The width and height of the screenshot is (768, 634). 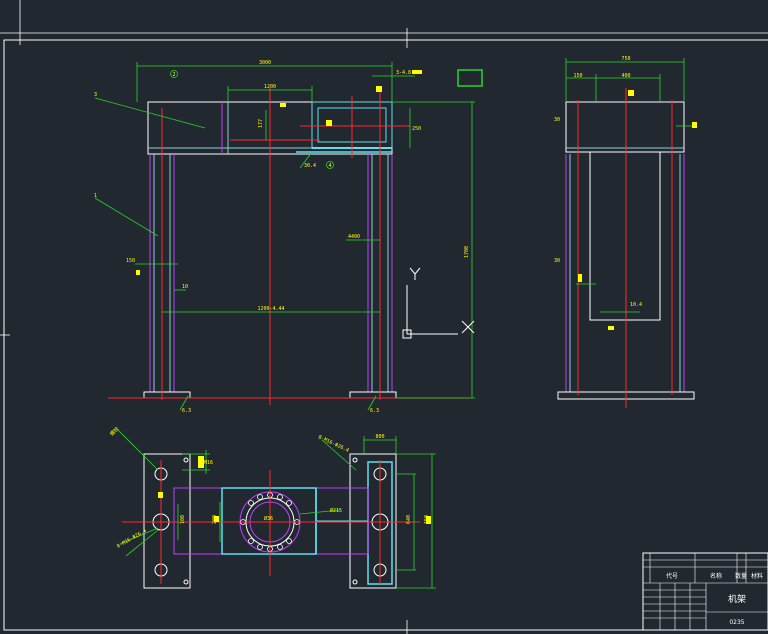 I want to click on side-dim-width: 750, so click(x=625, y=59).